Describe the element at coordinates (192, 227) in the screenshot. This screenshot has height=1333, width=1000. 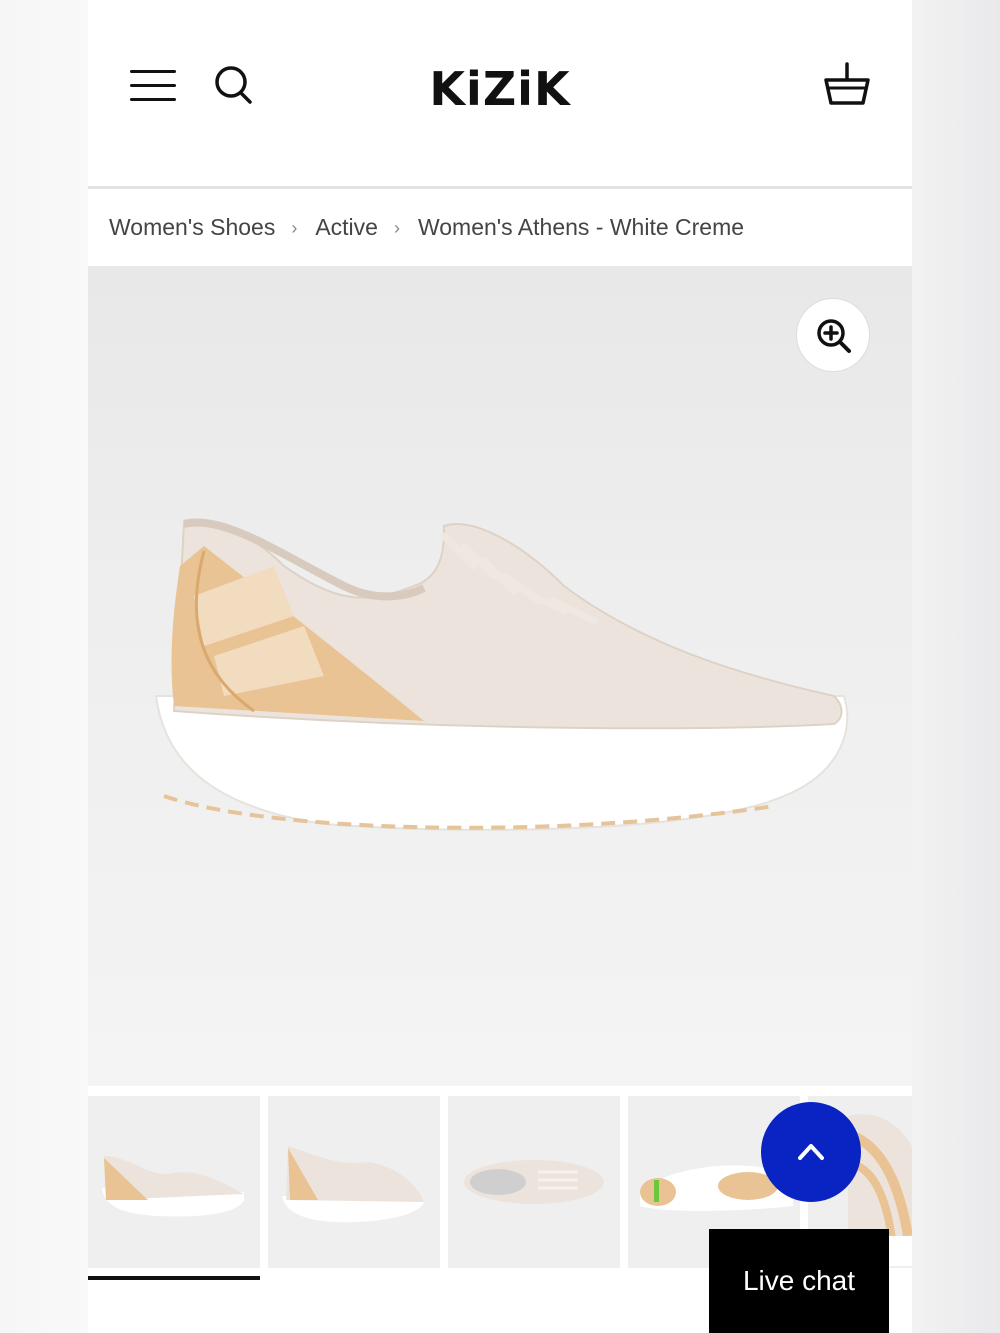
I see `breadcrumb-womens-shoes: Women's Shoes` at that location.